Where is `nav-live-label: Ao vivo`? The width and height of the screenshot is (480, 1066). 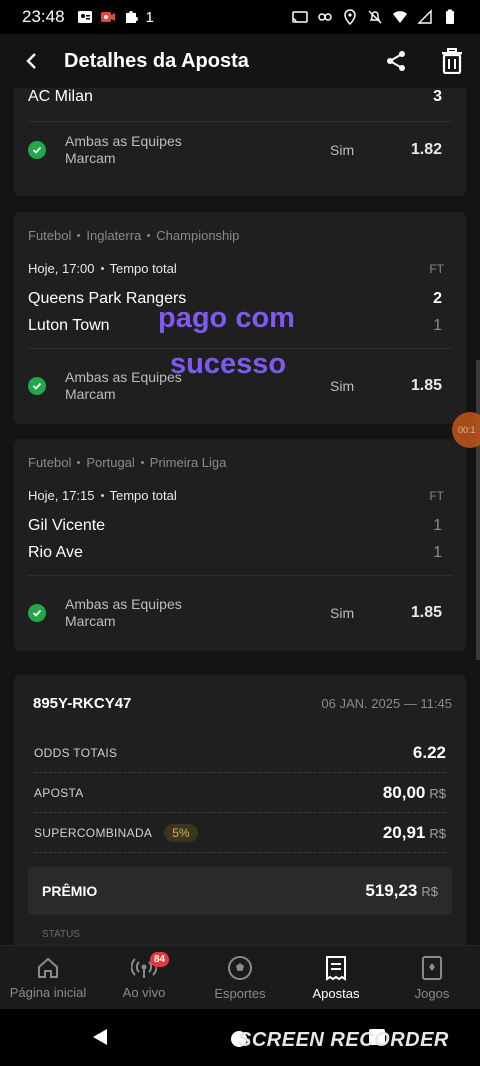 nav-live-label: Ao vivo is located at coordinates (144, 992).